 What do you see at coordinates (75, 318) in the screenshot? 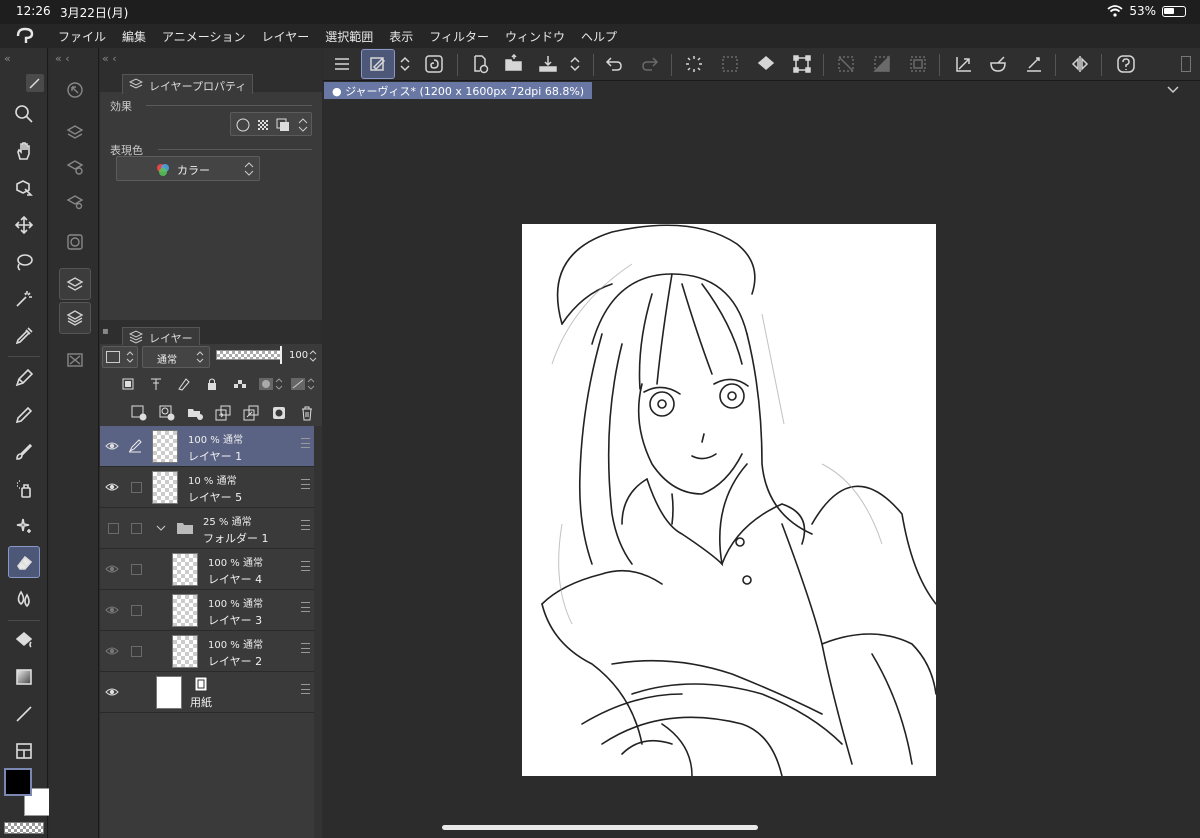
I see `layer-tab-icon` at bounding box center [75, 318].